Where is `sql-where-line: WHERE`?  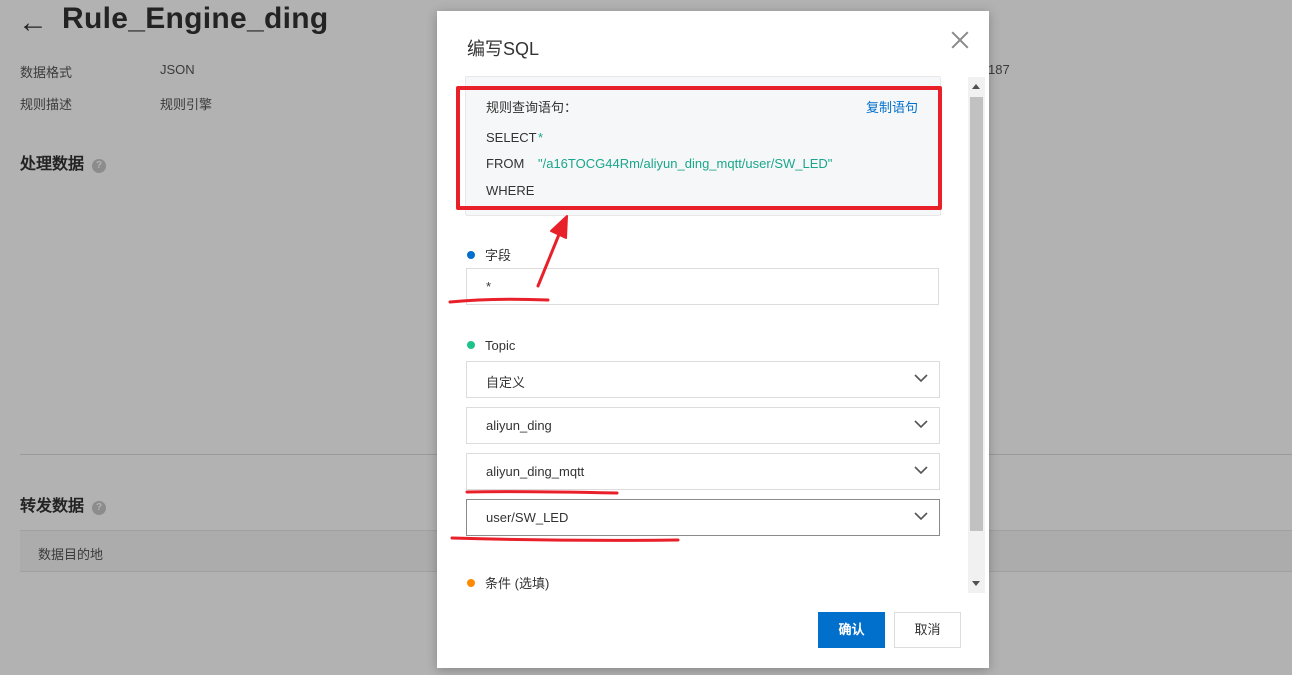 sql-where-line: WHERE is located at coordinates (512, 190).